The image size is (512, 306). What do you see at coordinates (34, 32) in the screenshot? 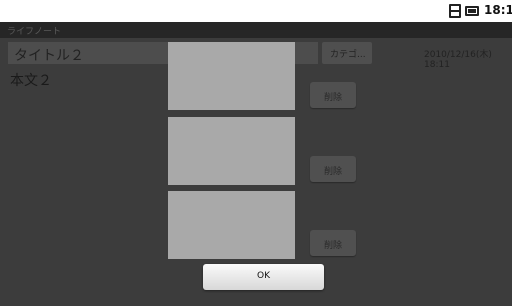
I see `app-title: ライフノート` at bounding box center [34, 32].